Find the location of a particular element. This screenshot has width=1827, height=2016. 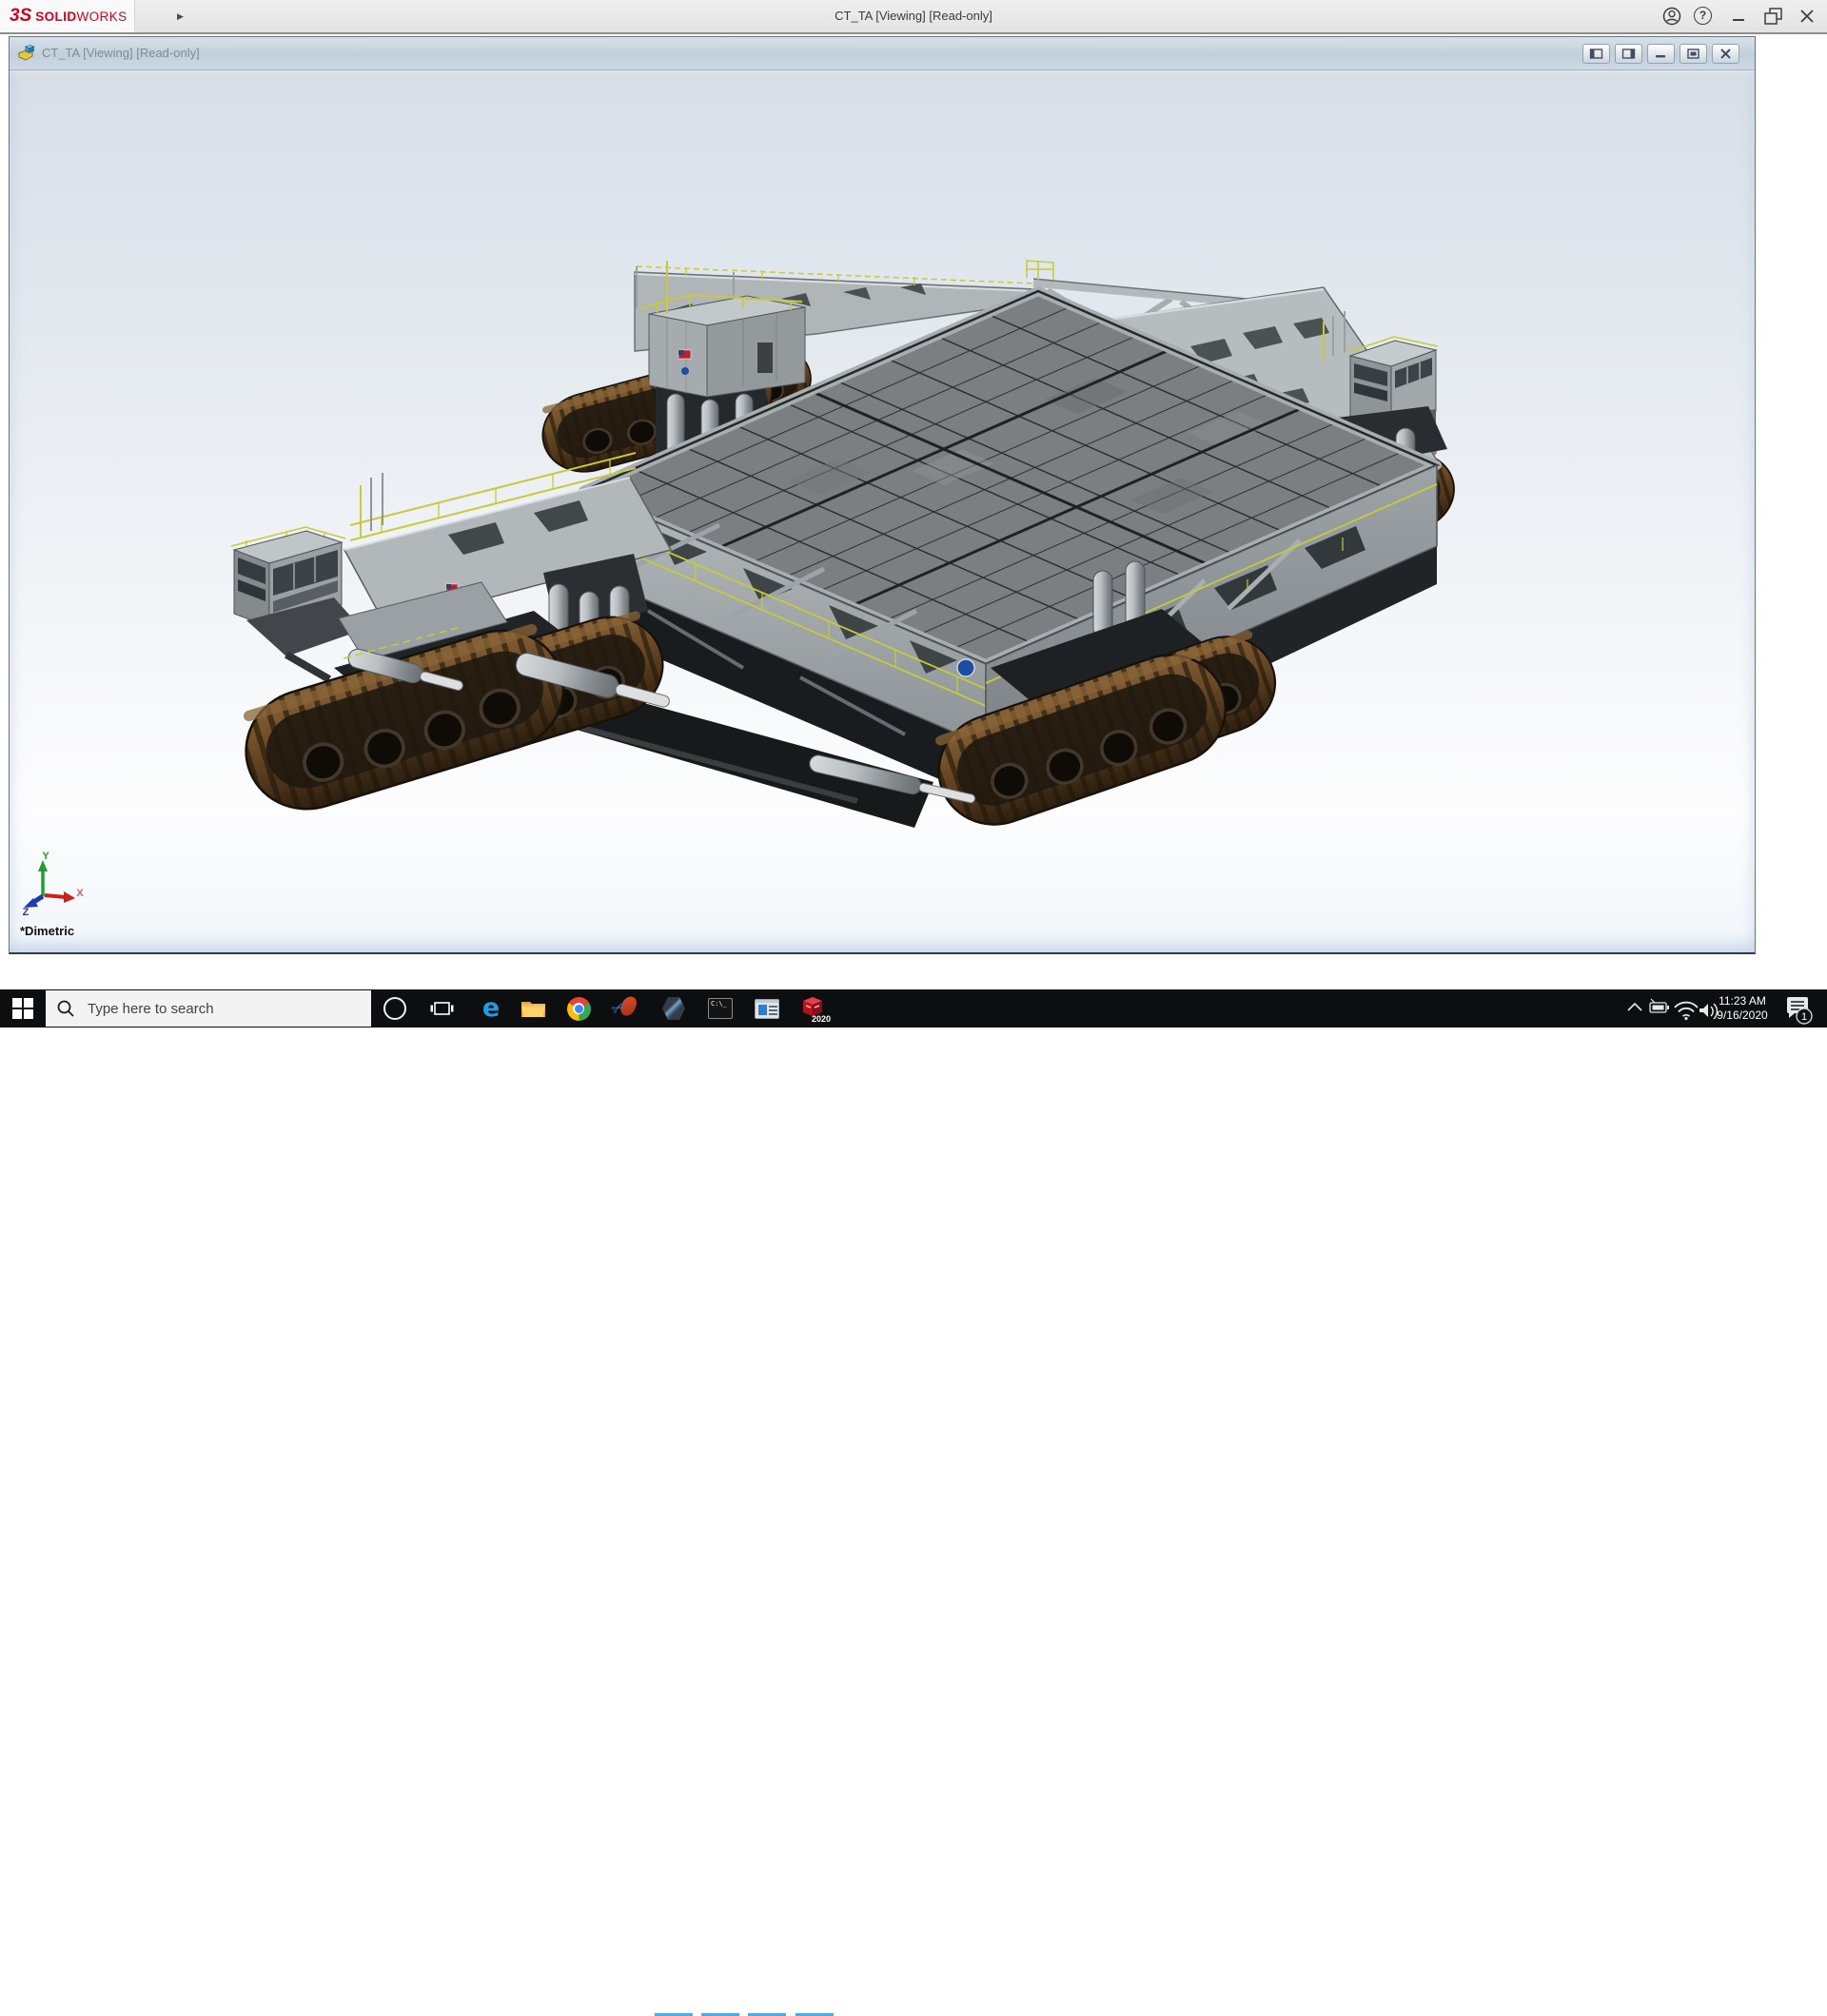

front-left-cab is located at coordinates (296, 604).